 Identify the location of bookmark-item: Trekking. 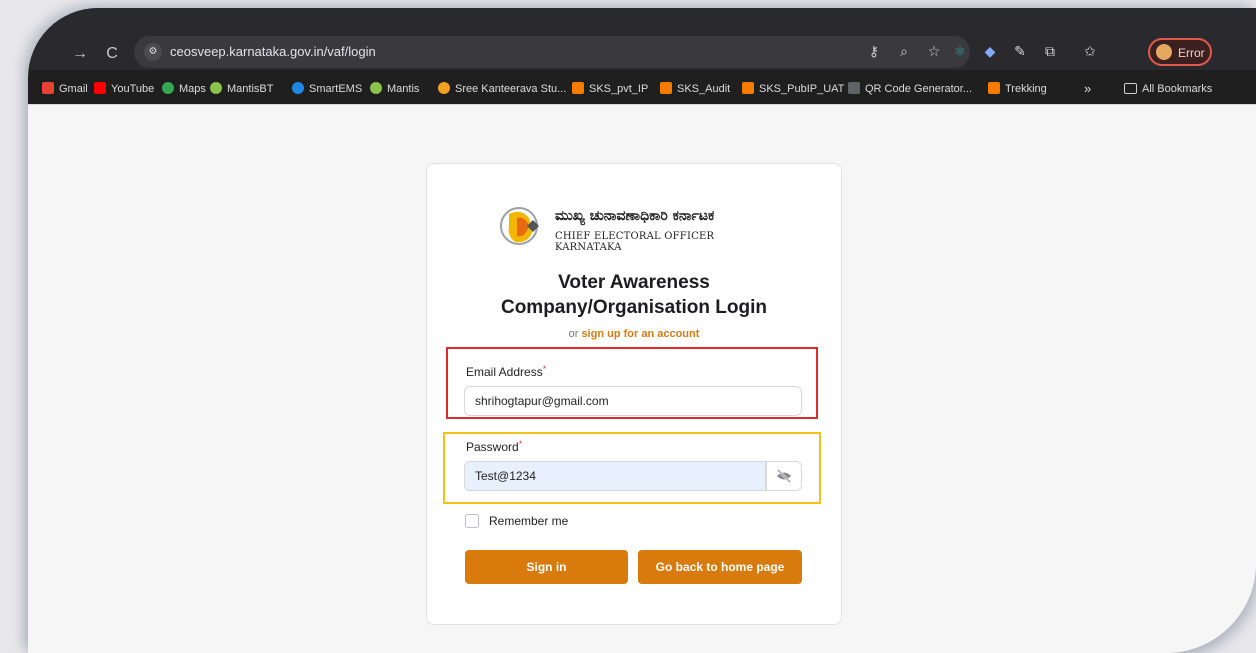
(1017, 89).